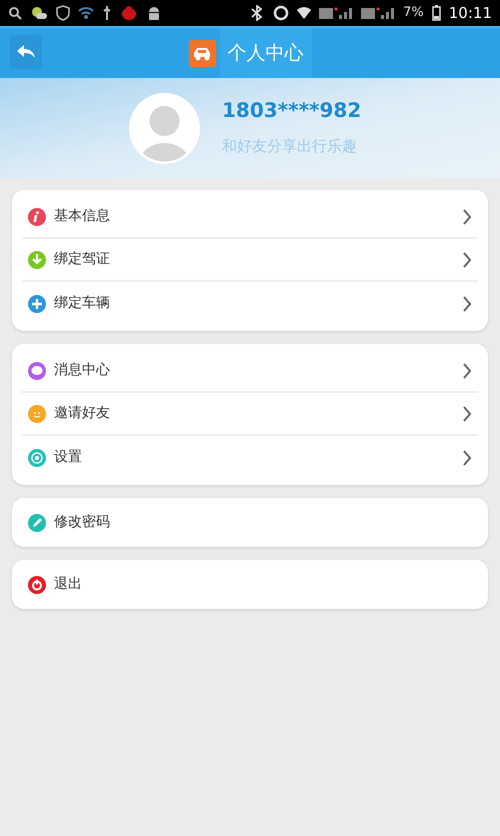 This screenshot has height=836, width=500. I want to click on menu-item: 消息中心, so click(250, 371).